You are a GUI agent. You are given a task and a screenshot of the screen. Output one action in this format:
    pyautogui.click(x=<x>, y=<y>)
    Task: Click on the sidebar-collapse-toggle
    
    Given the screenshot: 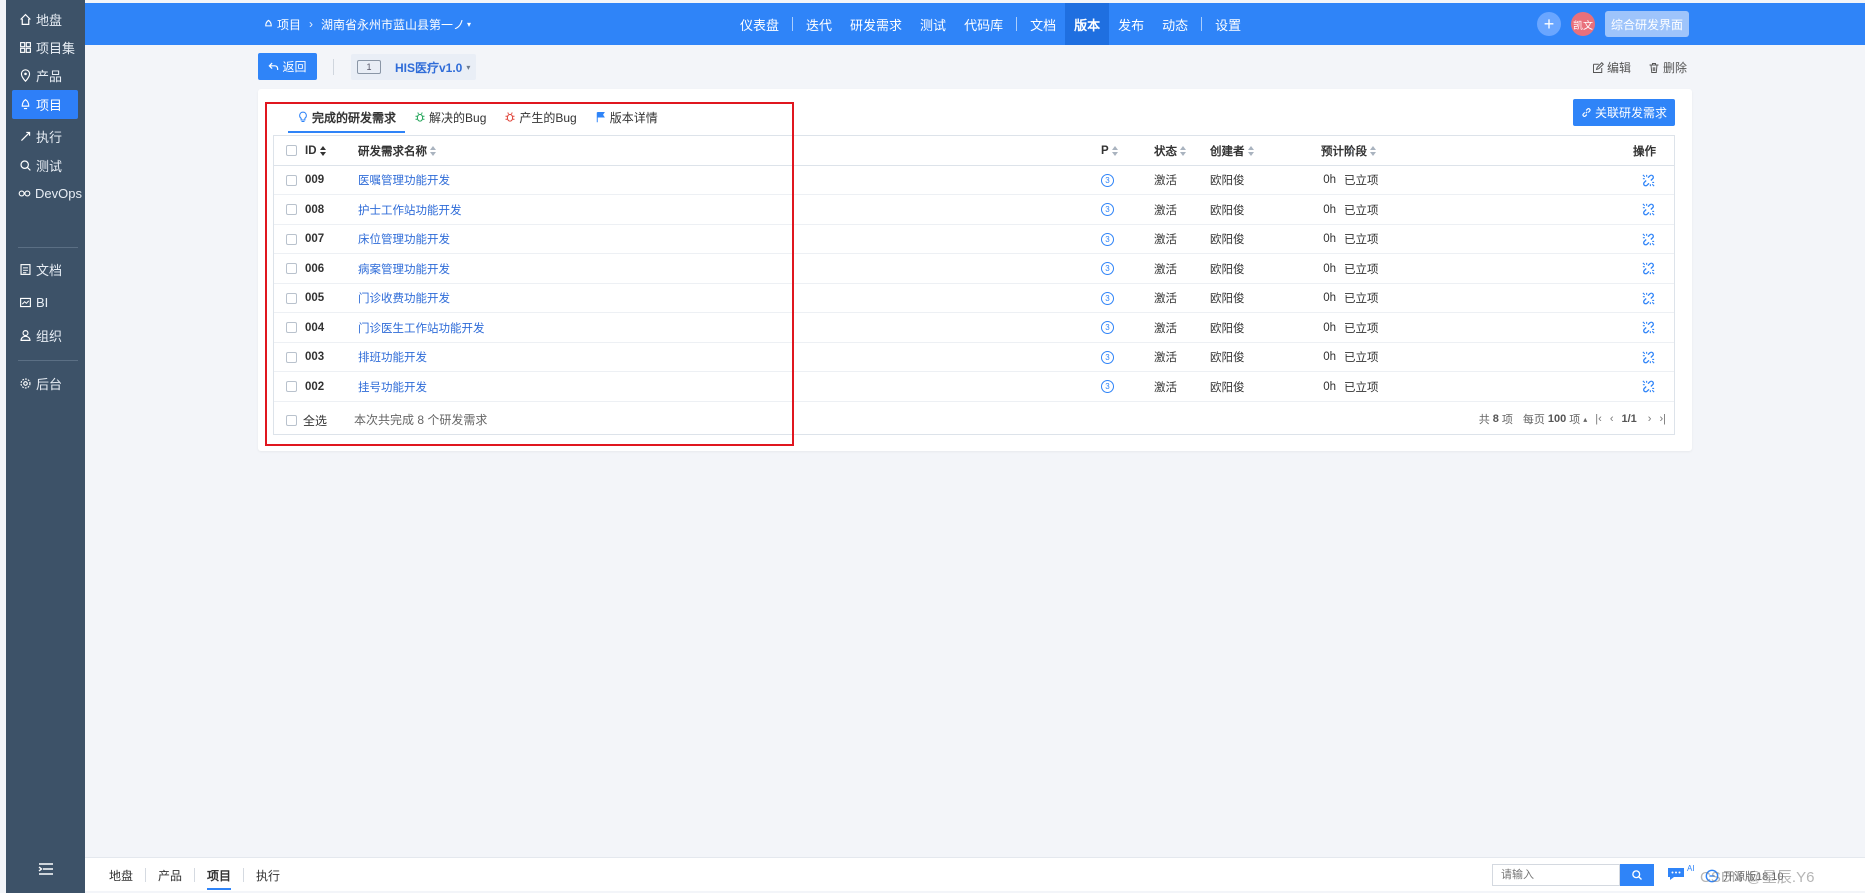 What is the action you would take?
    pyautogui.click(x=46, y=869)
    